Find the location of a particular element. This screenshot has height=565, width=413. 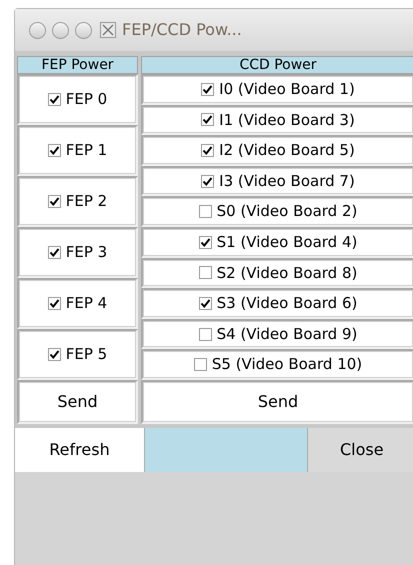

ccd-checkbox-item: S0 (Video Board 2) is located at coordinates (278, 211).